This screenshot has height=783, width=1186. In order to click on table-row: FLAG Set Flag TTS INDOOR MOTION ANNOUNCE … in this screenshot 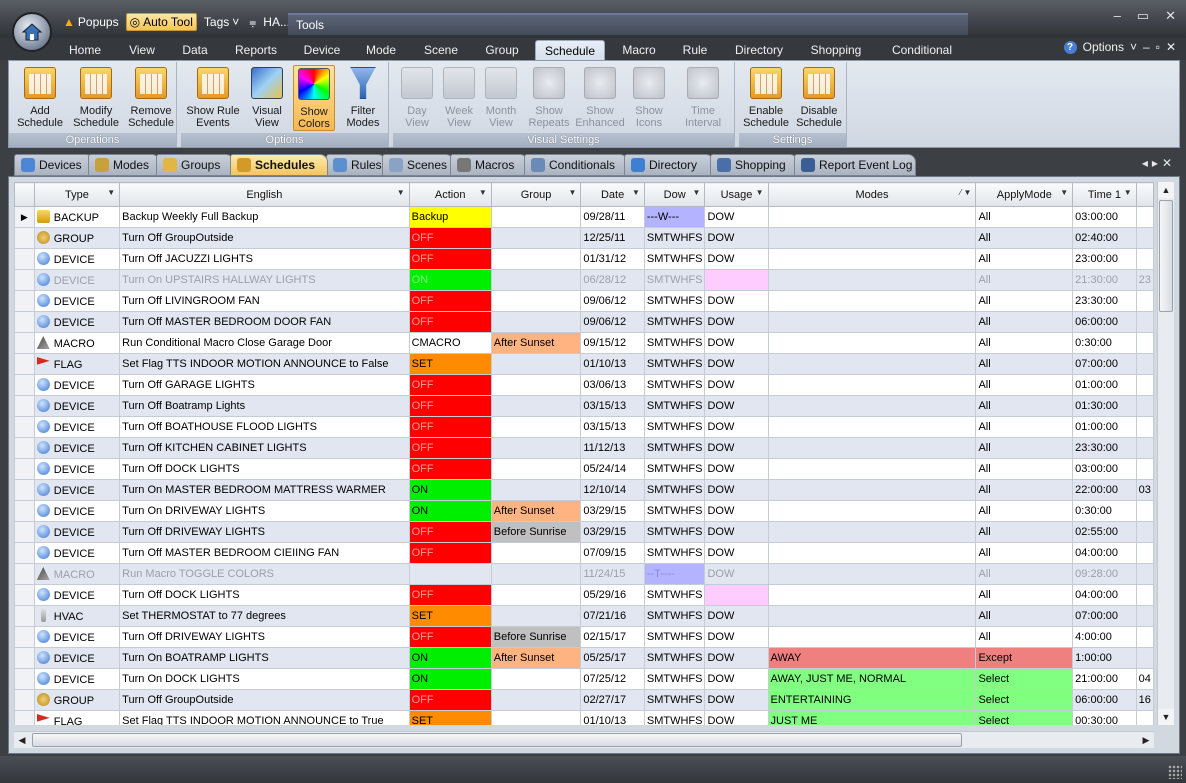, I will do `click(584, 364)`.